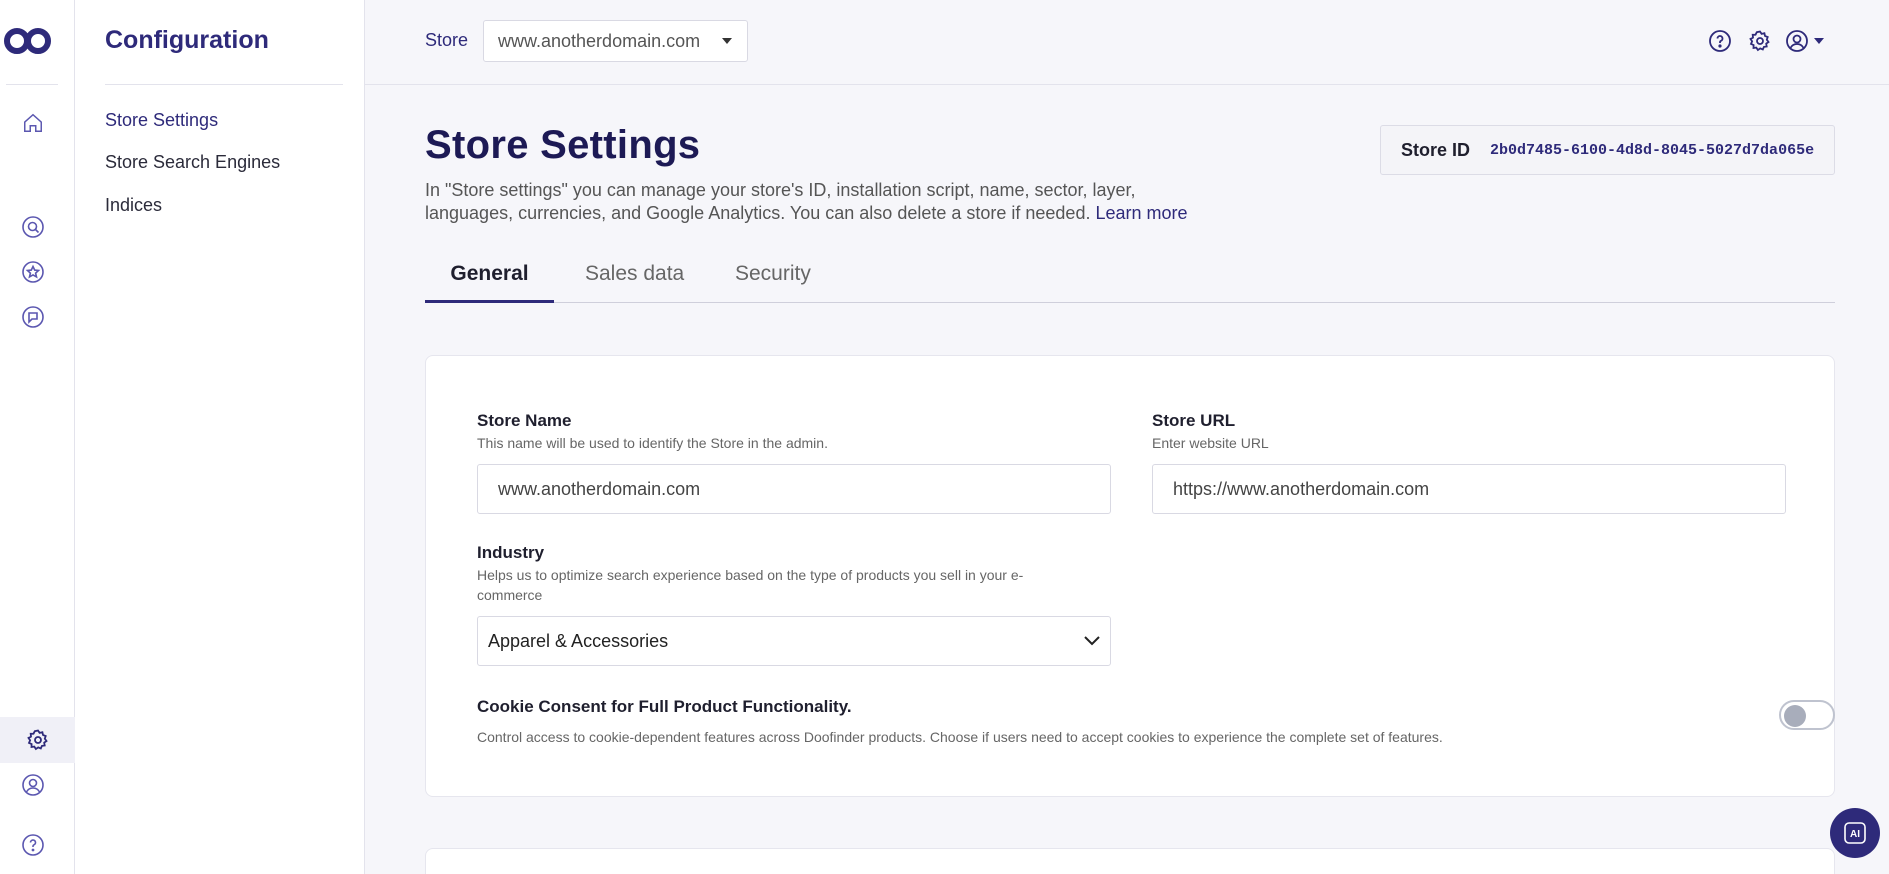  What do you see at coordinates (773, 276) in the screenshot?
I see `tab-security: Security` at bounding box center [773, 276].